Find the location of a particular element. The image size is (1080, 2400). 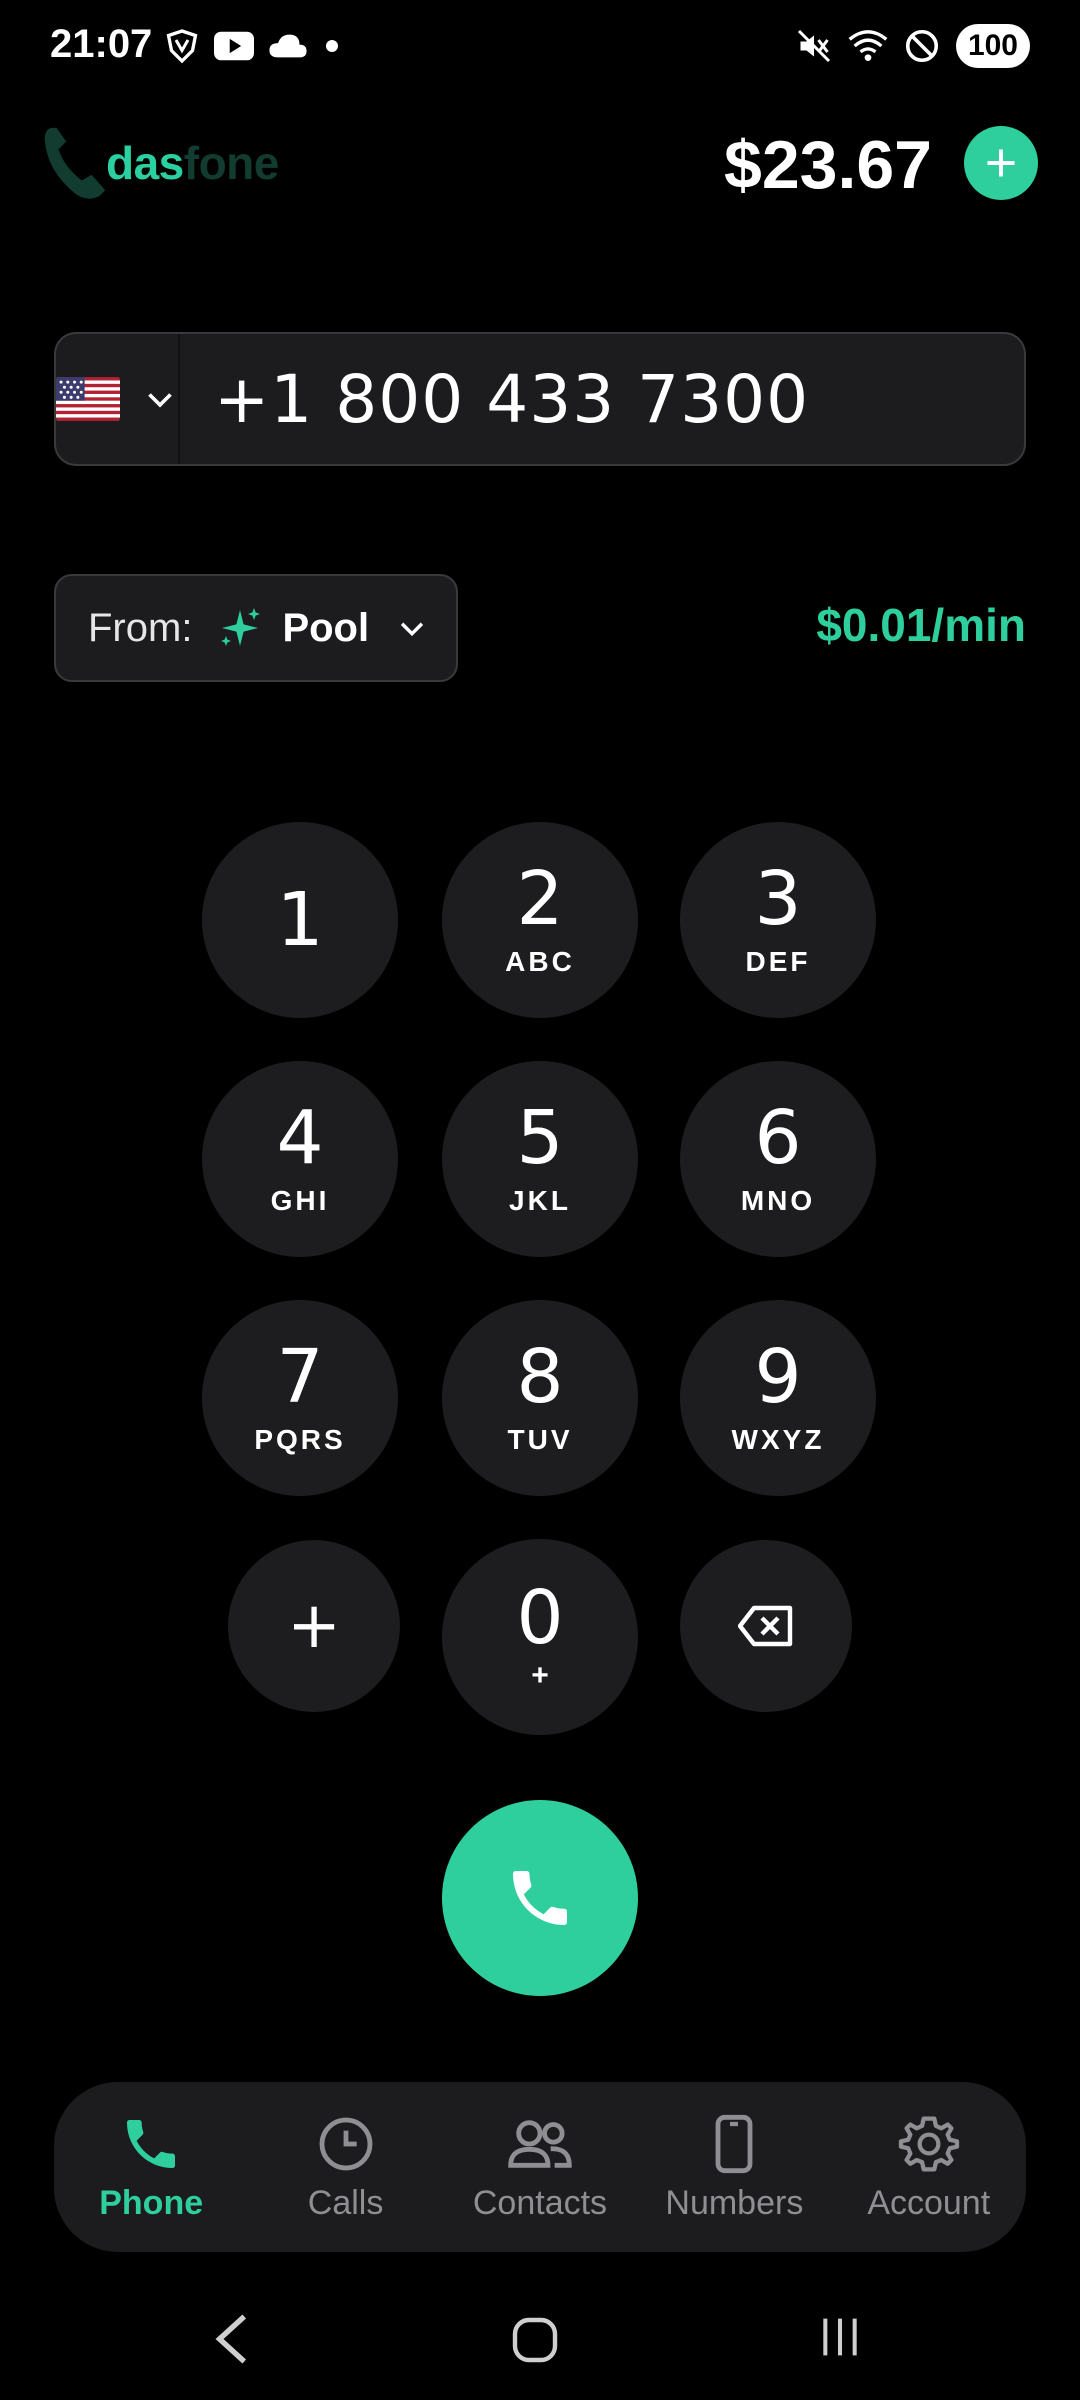

key-digit: 0 is located at coordinates (540, 1618).